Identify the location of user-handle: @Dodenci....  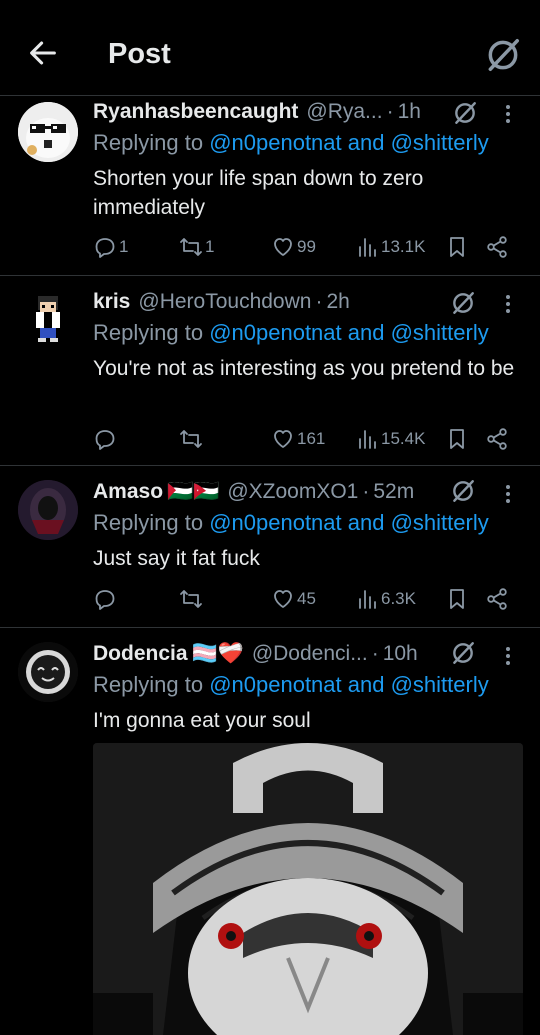
(310, 654).